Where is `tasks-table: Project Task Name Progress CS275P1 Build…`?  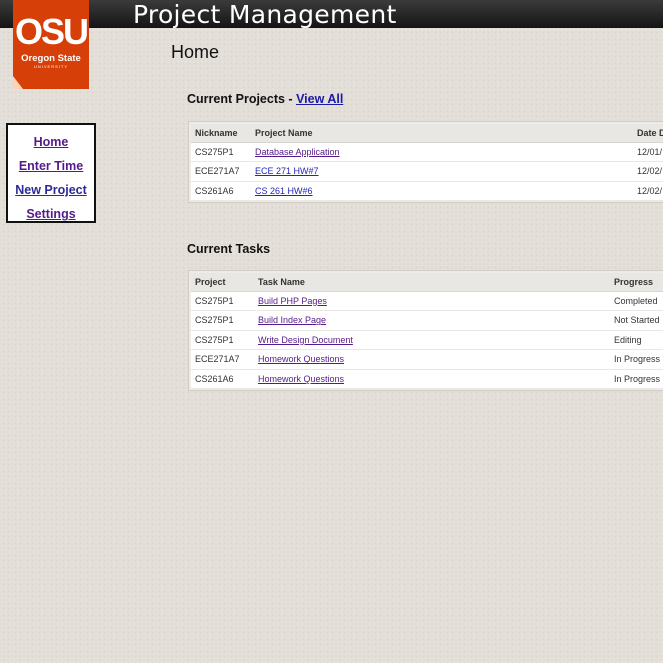 tasks-table: Project Task Name Progress CS275P1 Build… is located at coordinates (425, 330).